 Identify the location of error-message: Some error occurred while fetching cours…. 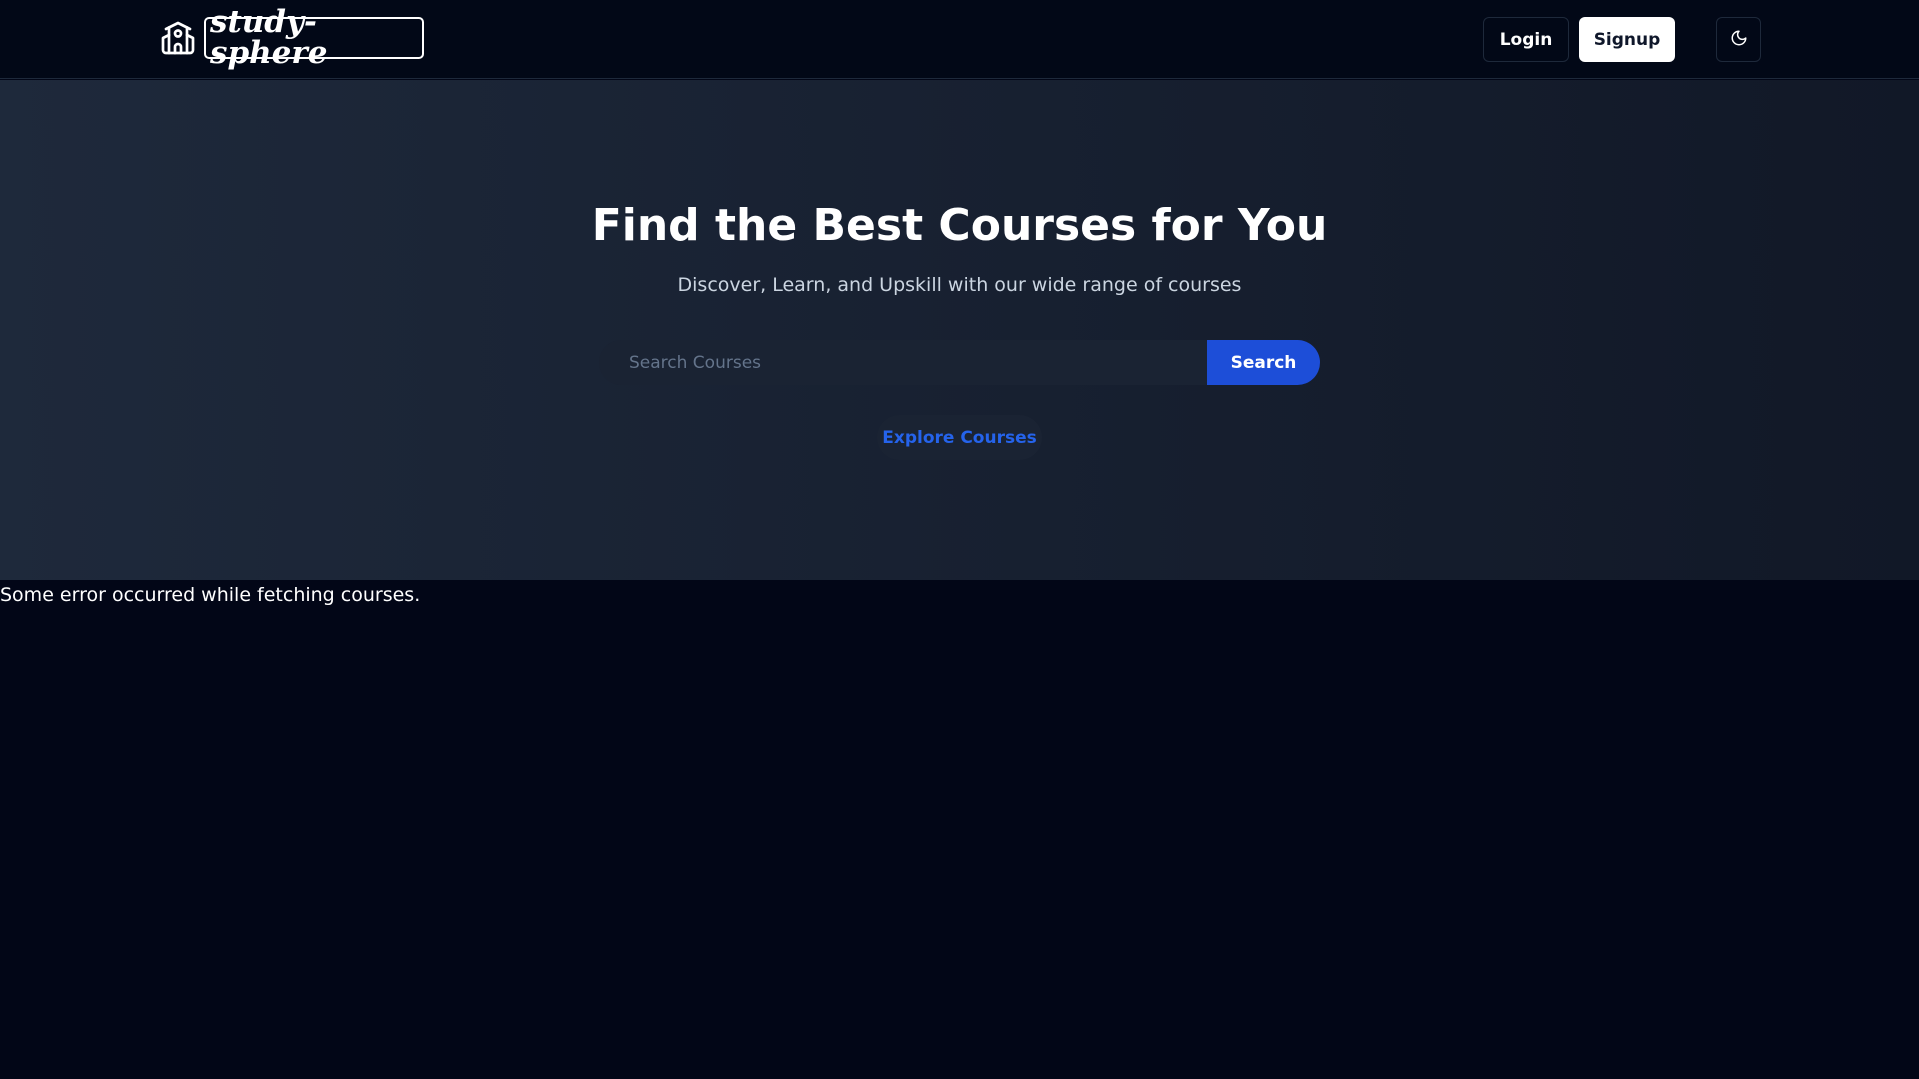
(210, 595).